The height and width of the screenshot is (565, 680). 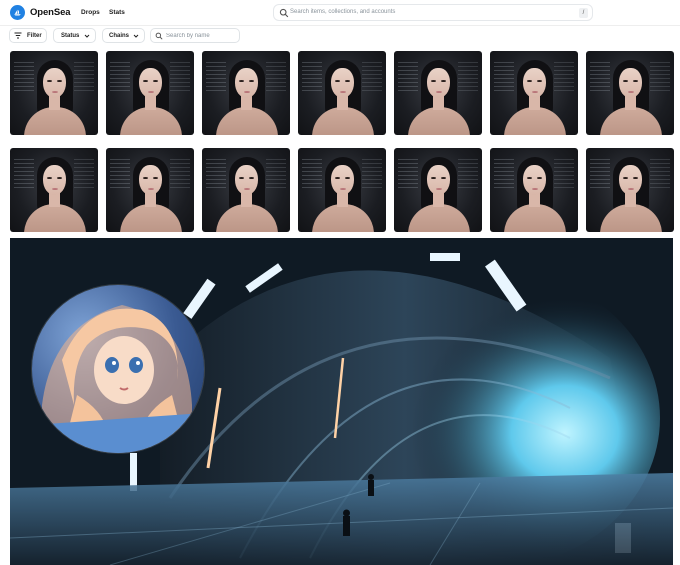 What do you see at coordinates (90, 12) in the screenshot?
I see `nav-drops-link: Drops` at bounding box center [90, 12].